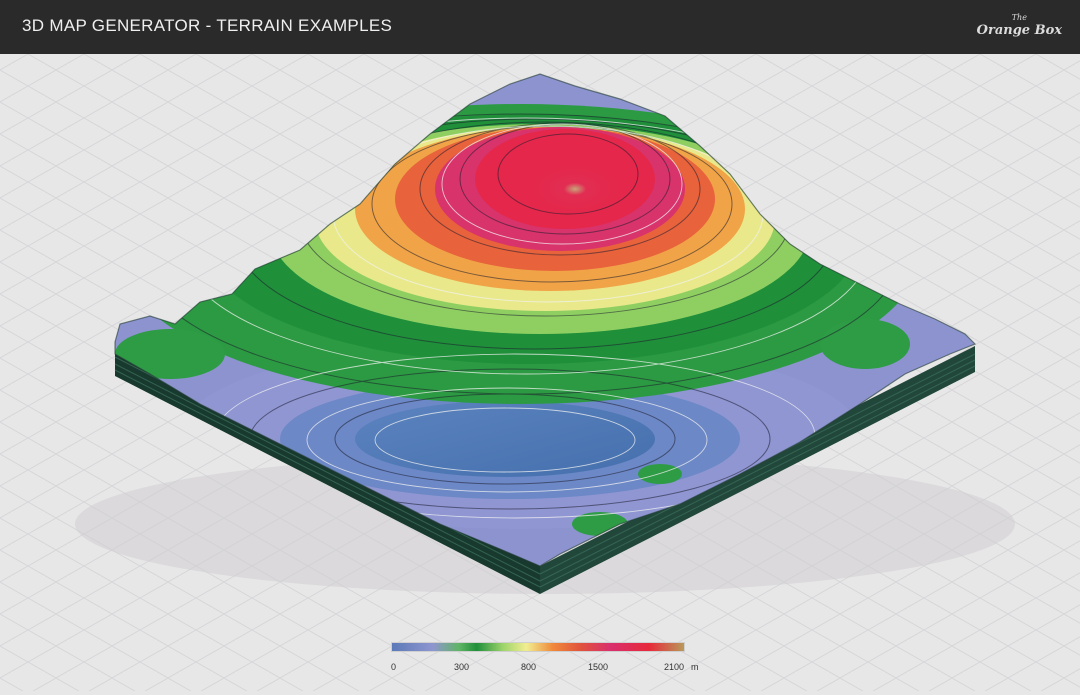 The height and width of the screenshot is (695, 1080). Describe the element at coordinates (538, 647) in the screenshot. I see `elevation-color-bar` at that location.